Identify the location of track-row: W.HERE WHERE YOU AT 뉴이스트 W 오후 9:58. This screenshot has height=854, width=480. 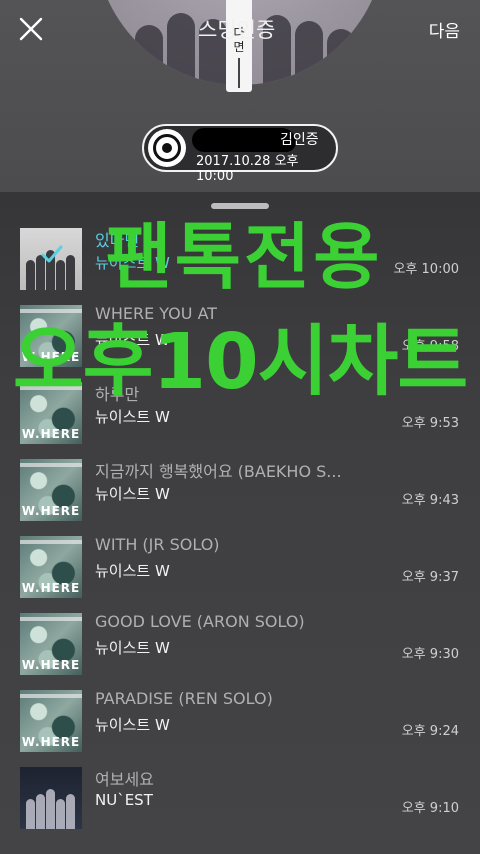
(240, 333).